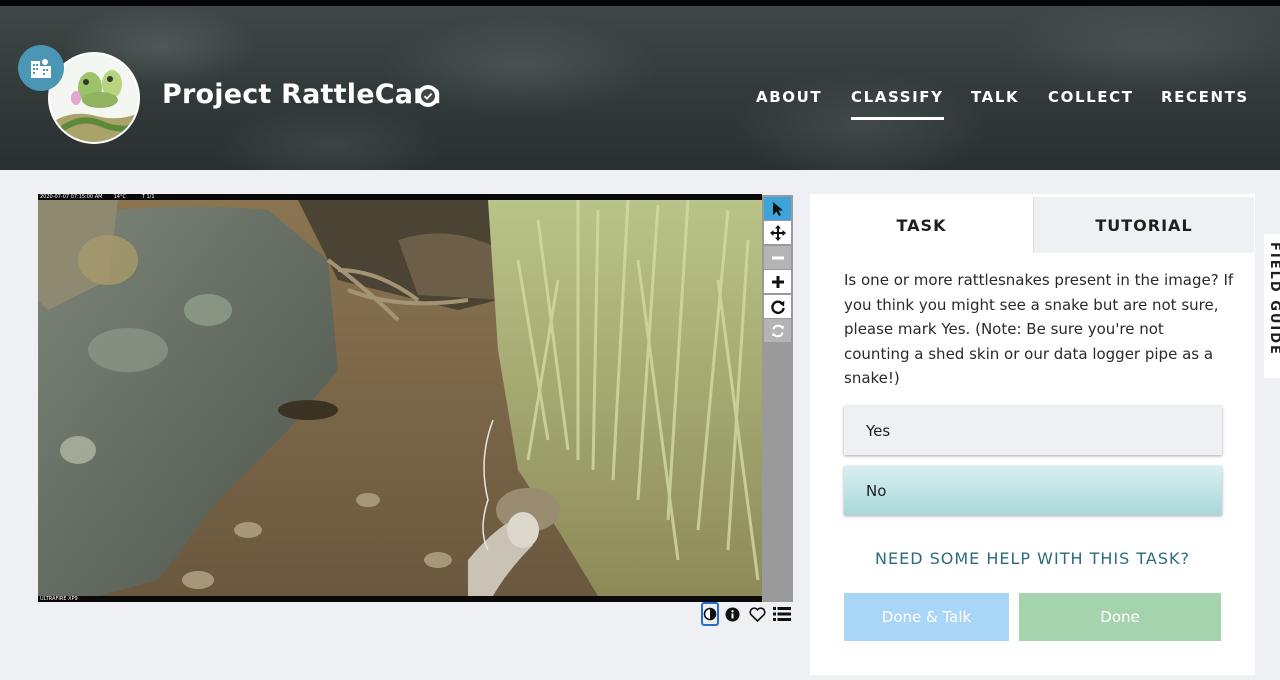  I want to click on organization-building-icon, so click(41, 68).